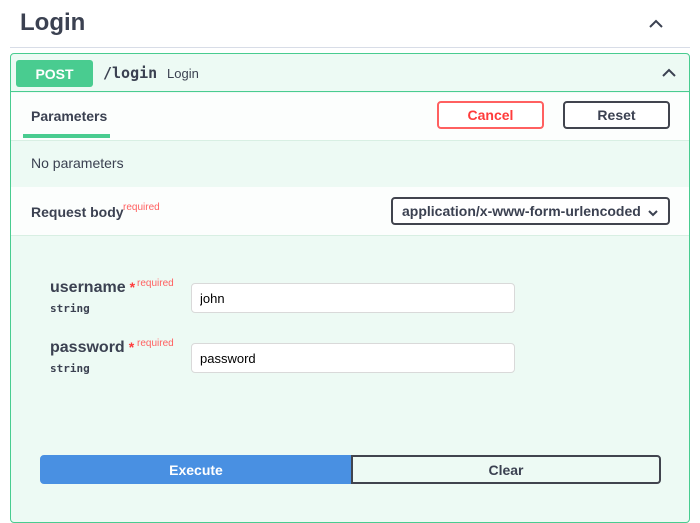 Image resolution: width=700 pixels, height=523 pixels. I want to click on field-type-username: string, so click(70, 308).